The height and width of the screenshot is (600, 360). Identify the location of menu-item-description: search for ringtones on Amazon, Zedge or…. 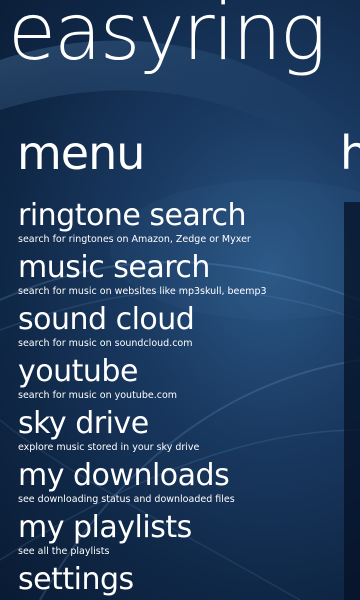
(134, 239).